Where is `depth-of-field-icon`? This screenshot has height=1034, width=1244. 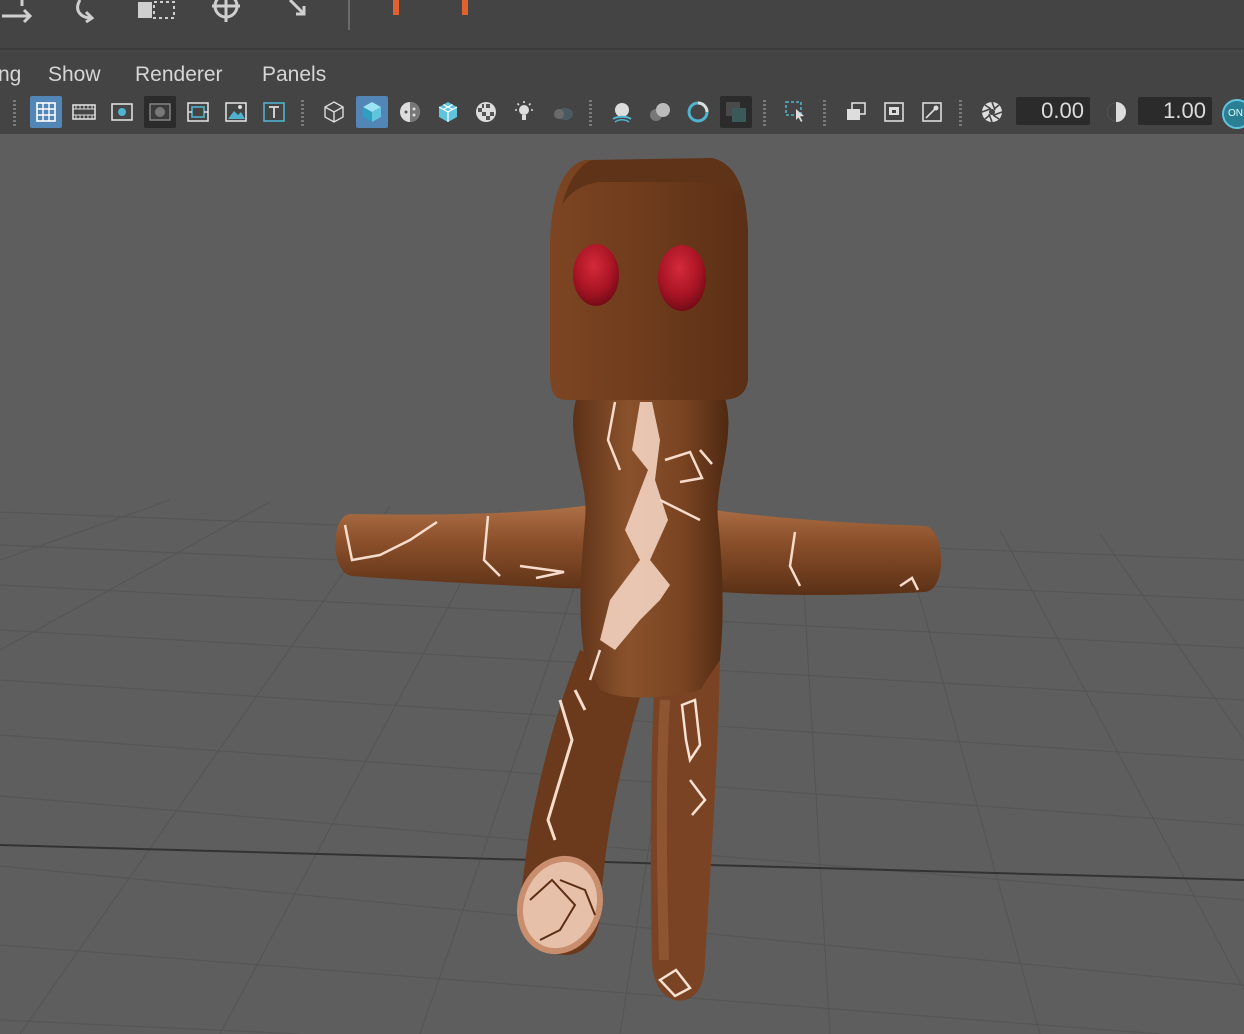
depth-of-field-icon is located at coordinates (736, 112).